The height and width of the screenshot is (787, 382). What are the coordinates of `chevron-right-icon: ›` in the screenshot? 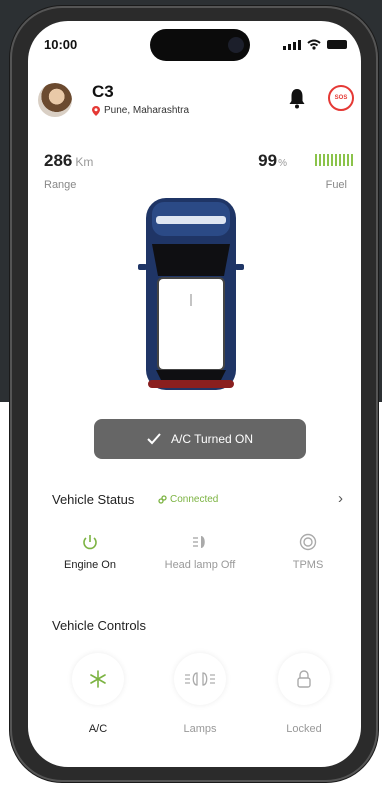 It's located at (340, 498).